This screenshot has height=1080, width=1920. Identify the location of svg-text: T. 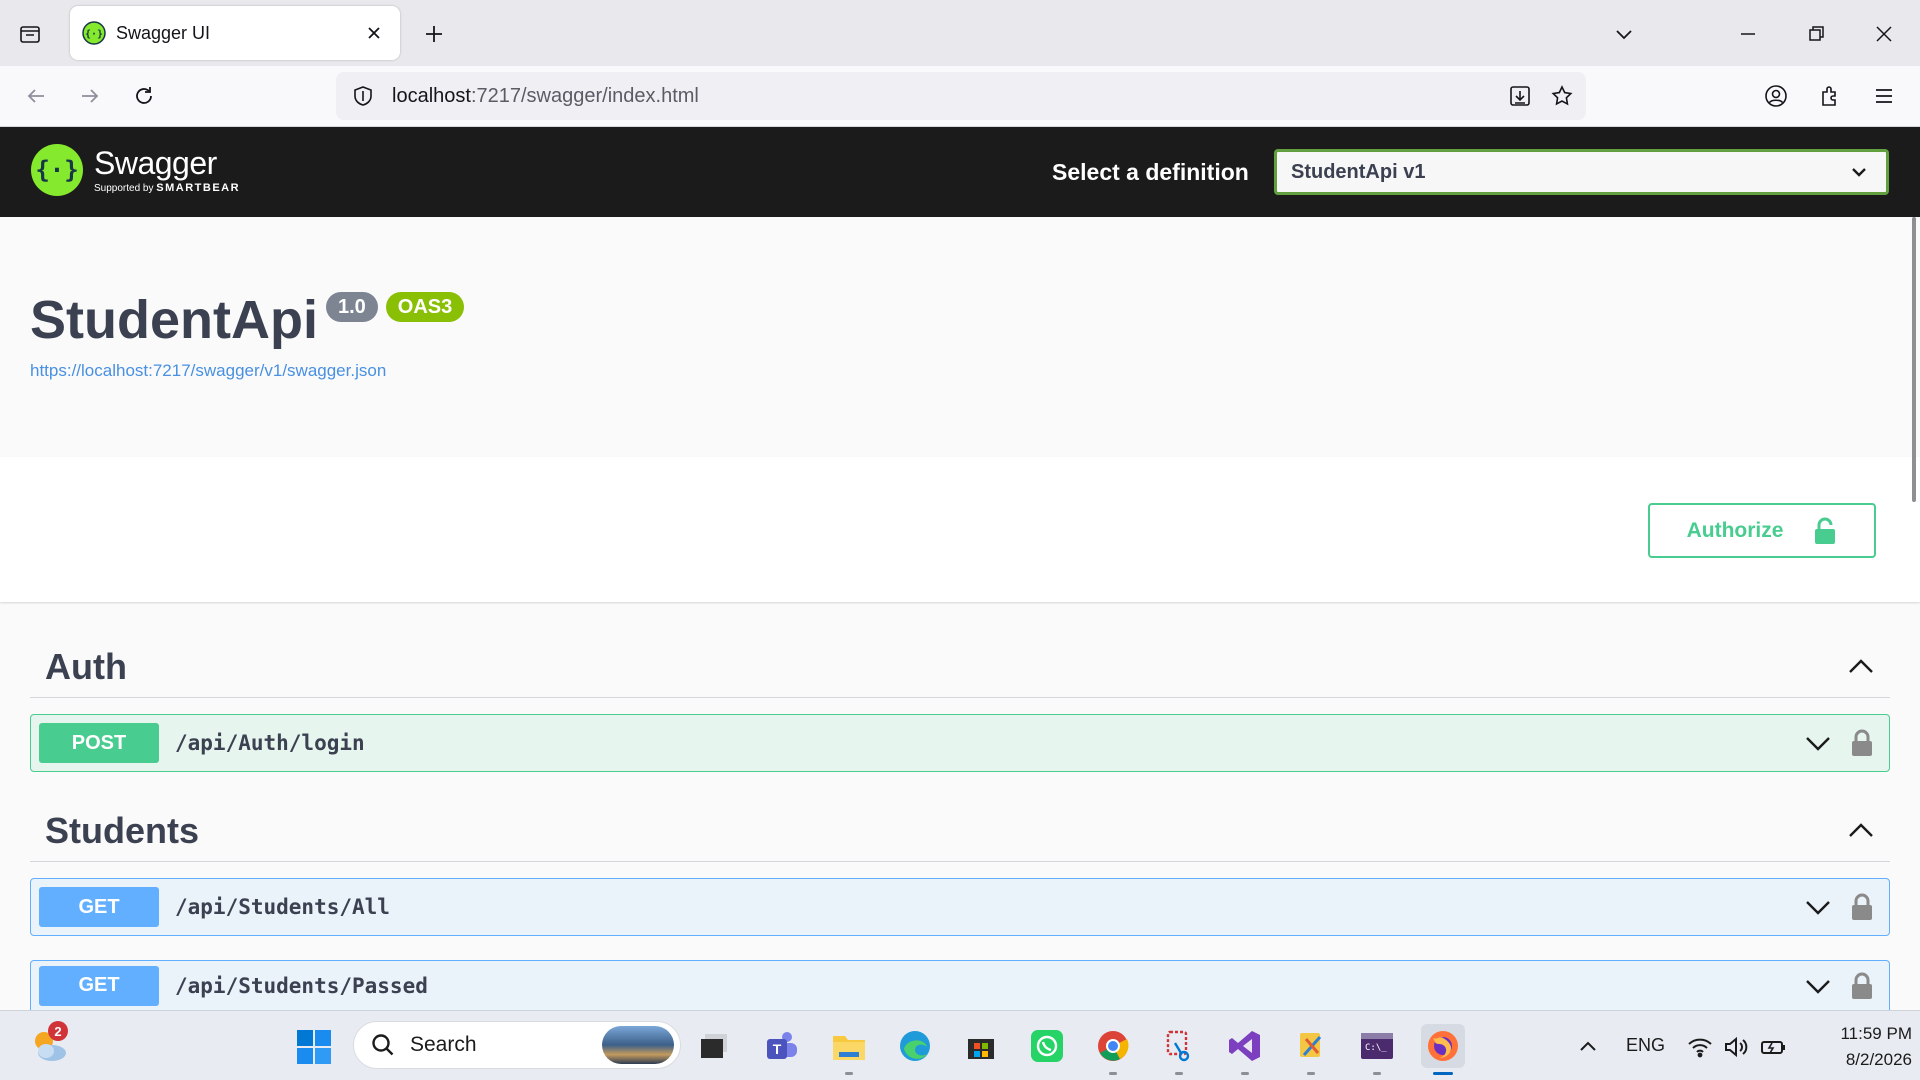
(777, 1049).